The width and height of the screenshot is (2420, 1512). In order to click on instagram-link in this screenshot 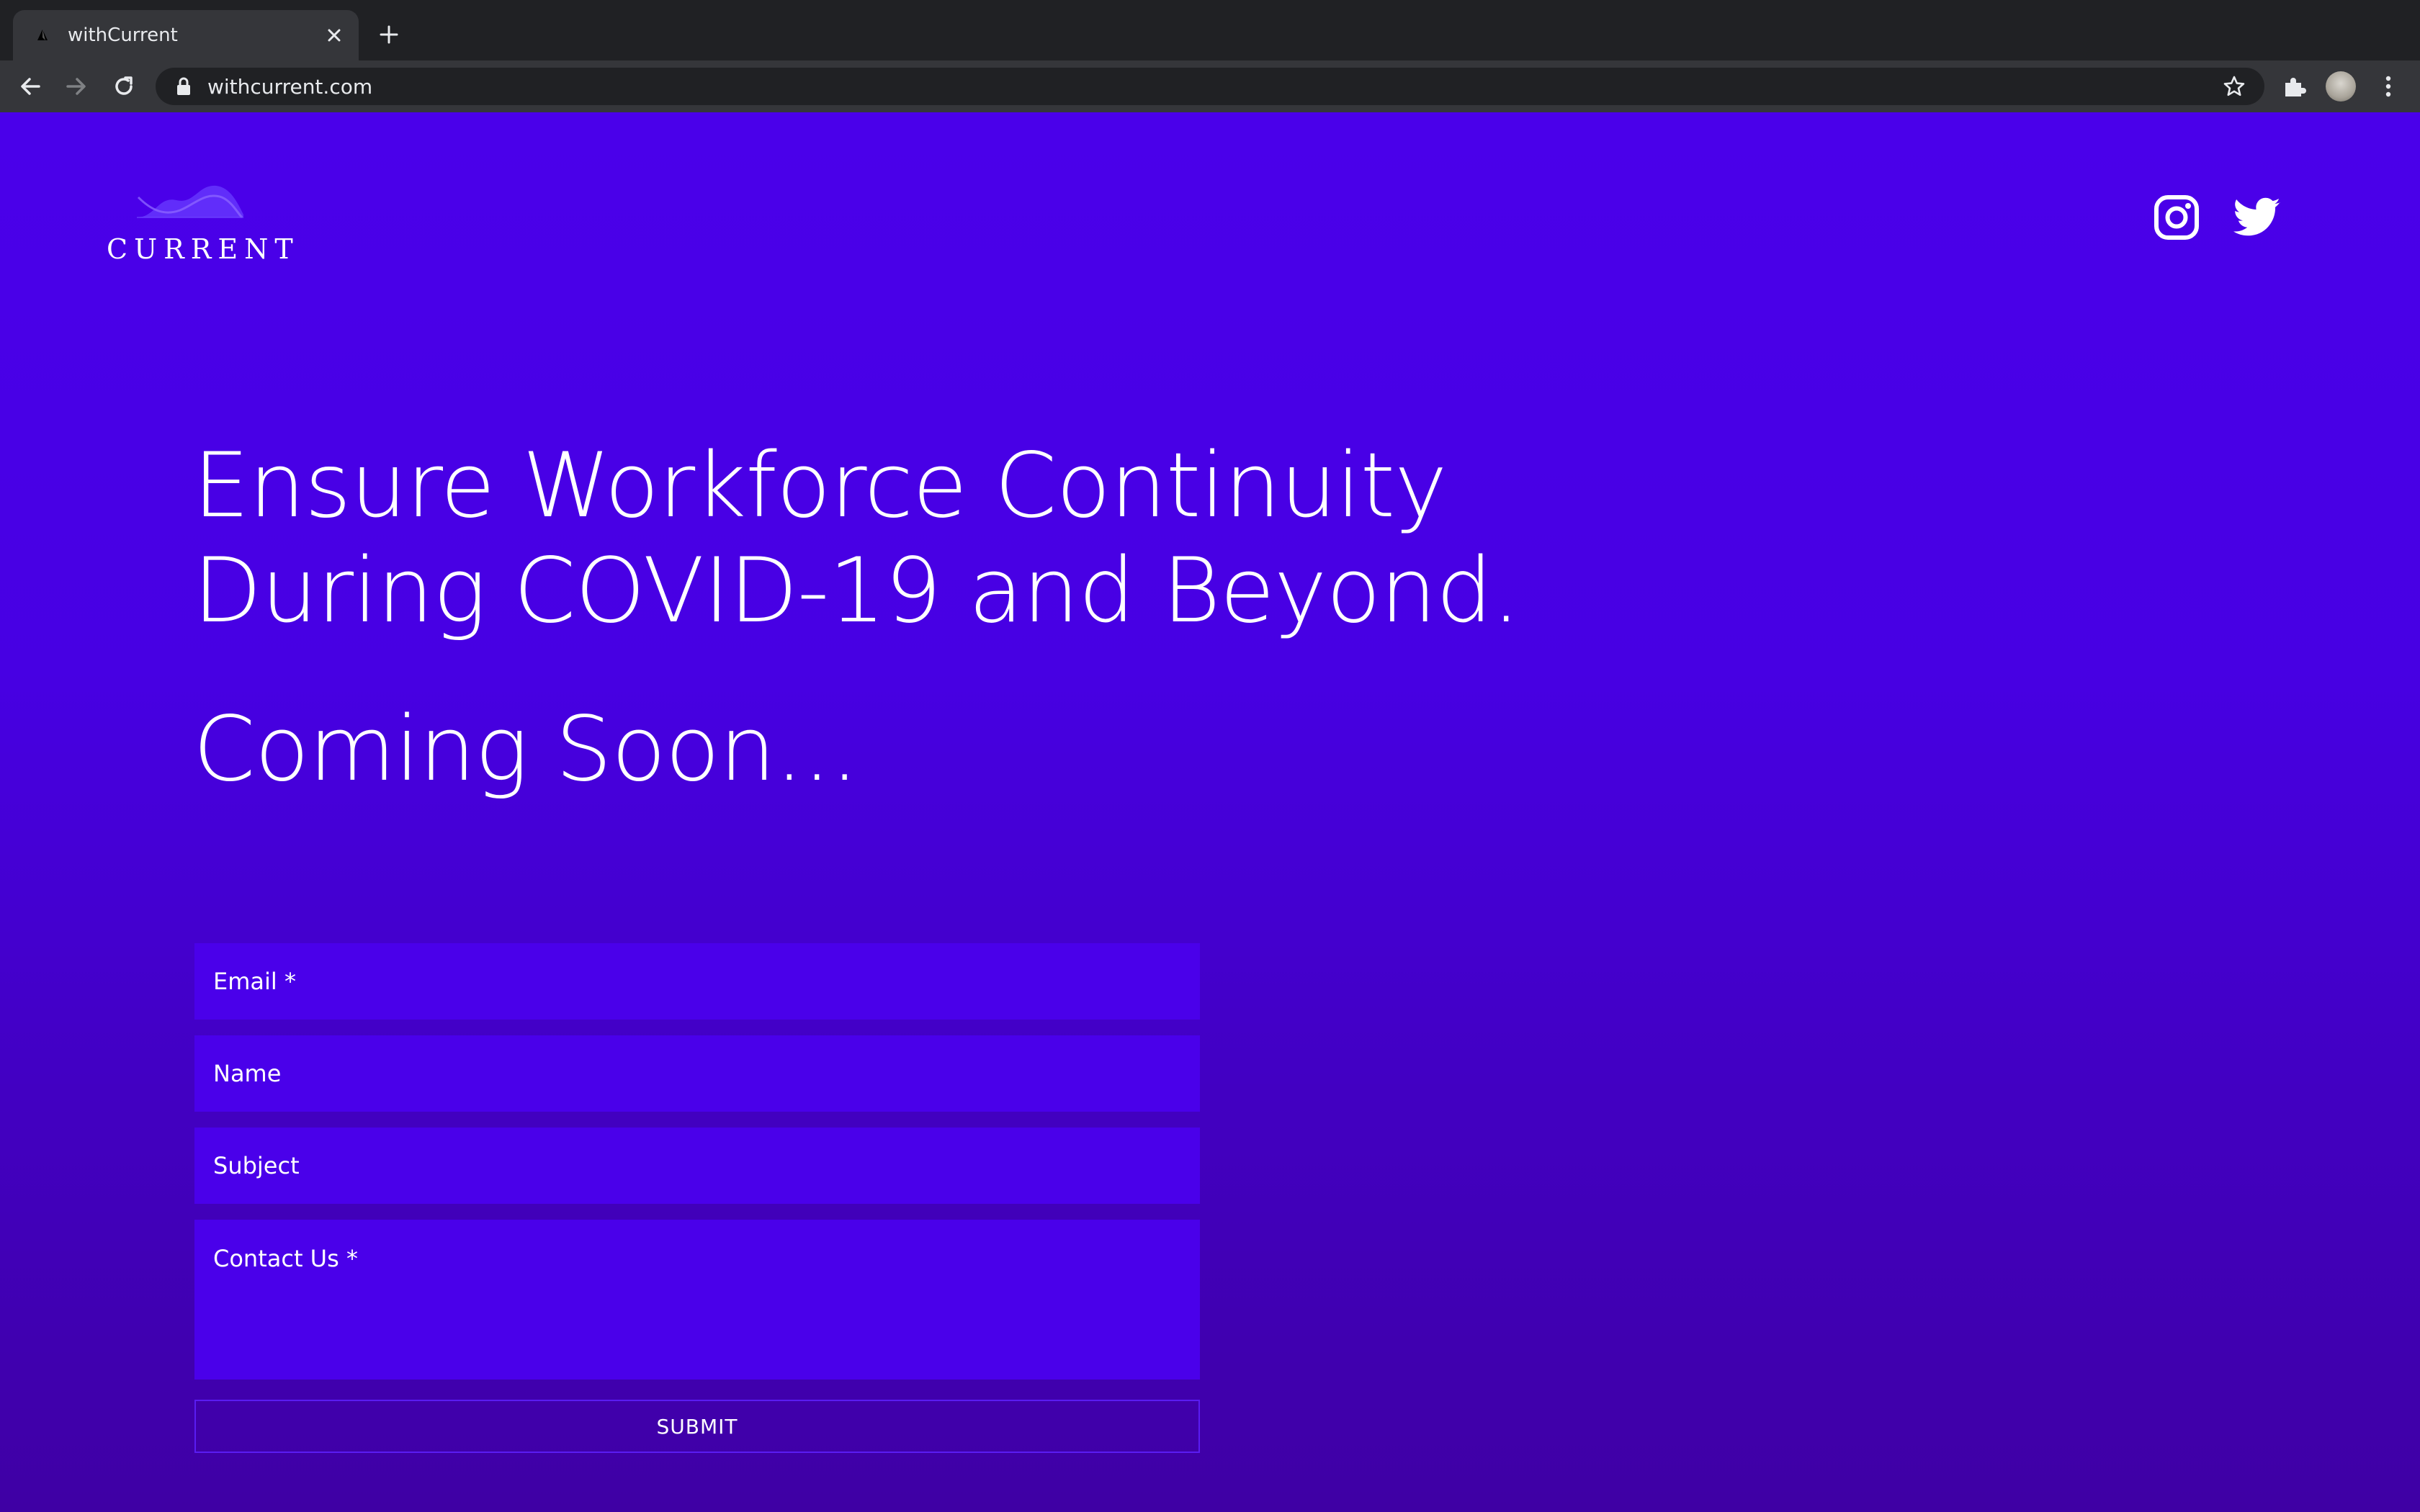, I will do `click(2176, 217)`.